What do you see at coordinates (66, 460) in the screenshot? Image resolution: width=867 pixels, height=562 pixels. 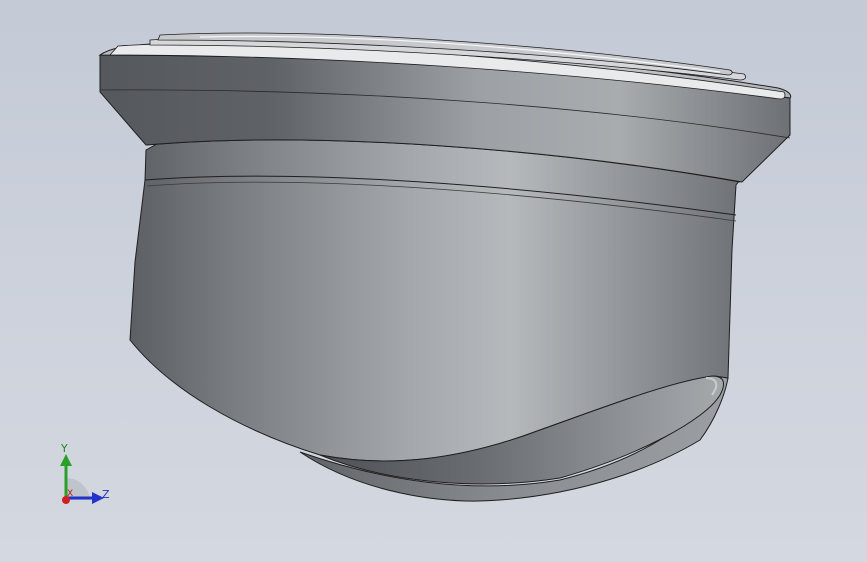 I see `y-axis-arrow` at bounding box center [66, 460].